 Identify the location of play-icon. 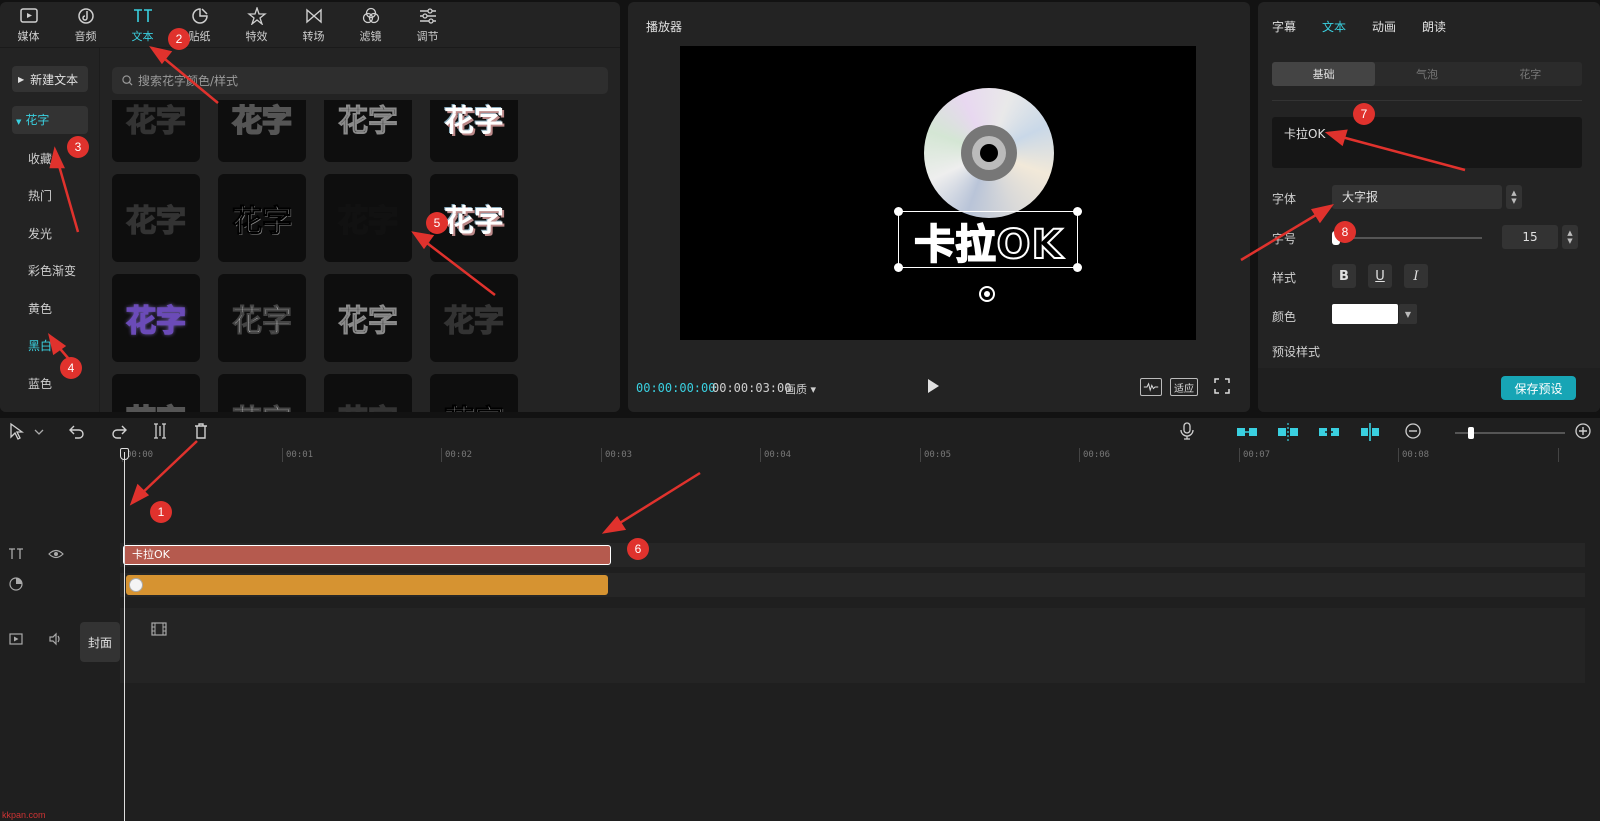
(933, 386).